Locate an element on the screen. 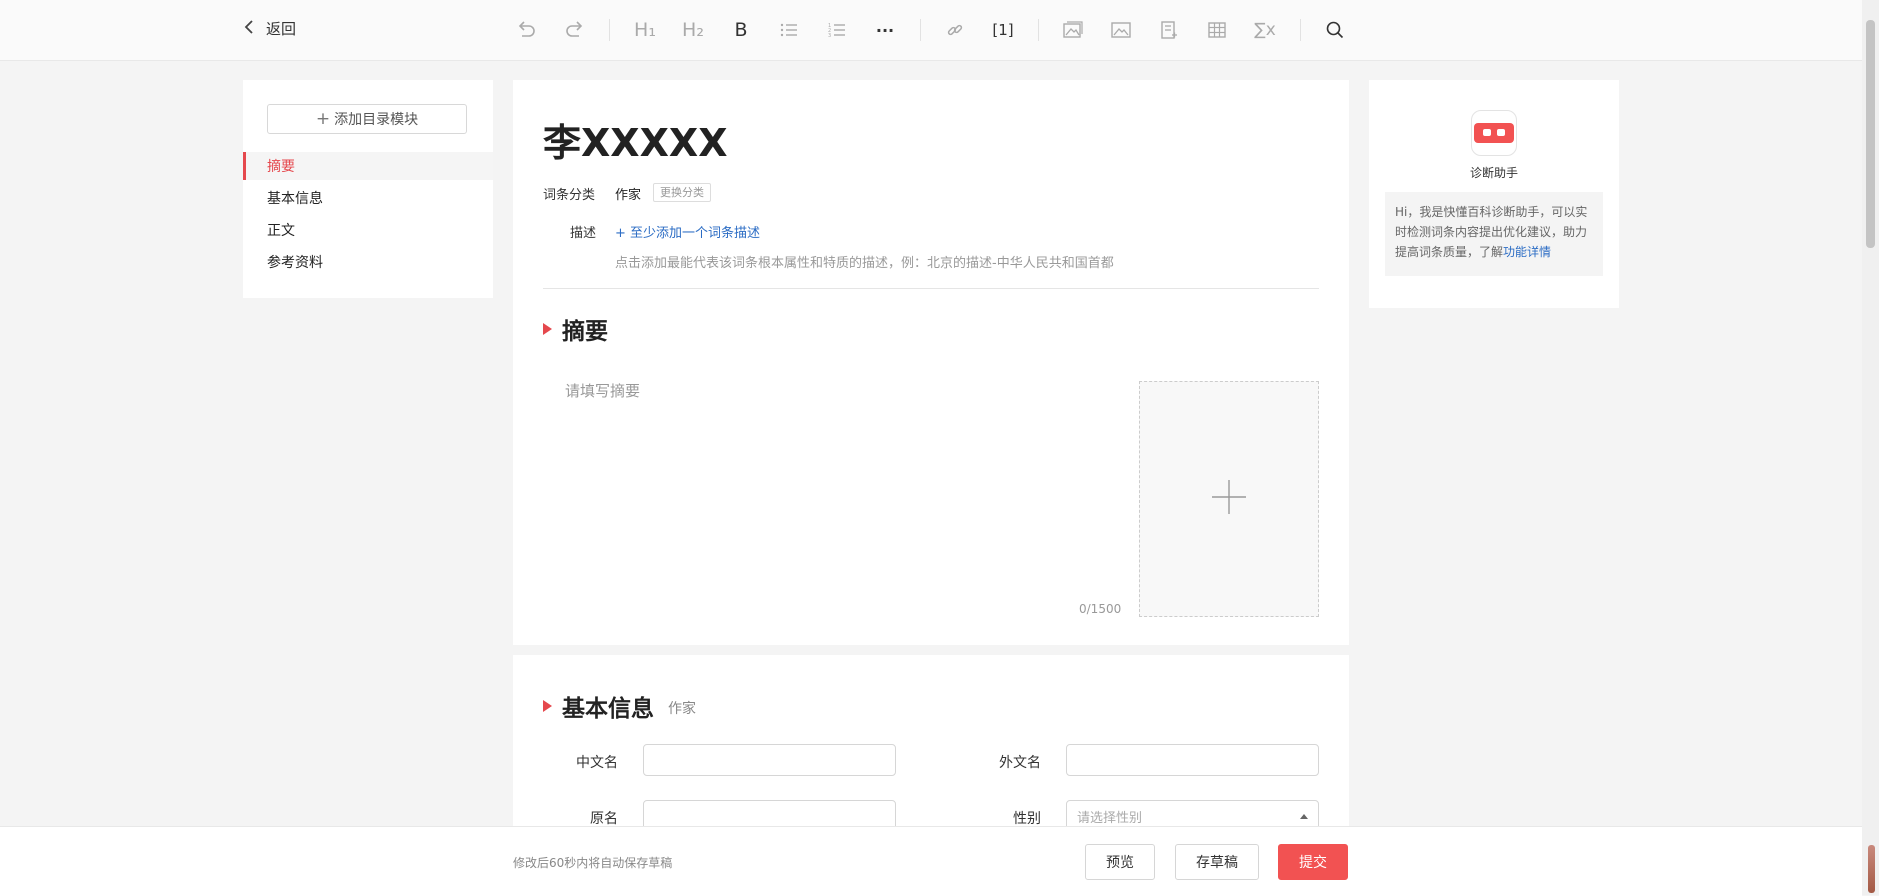 This screenshot has width=1879, height=896. plus-icon: + is located at coordinates (323, 119).